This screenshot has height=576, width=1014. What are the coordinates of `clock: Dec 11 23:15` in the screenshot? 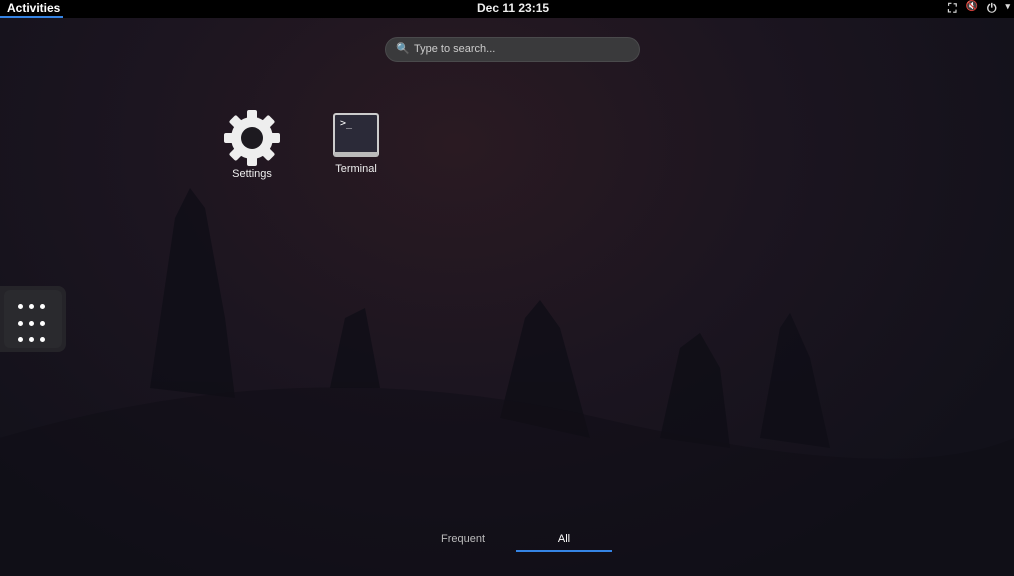 It's located at (513, 8).